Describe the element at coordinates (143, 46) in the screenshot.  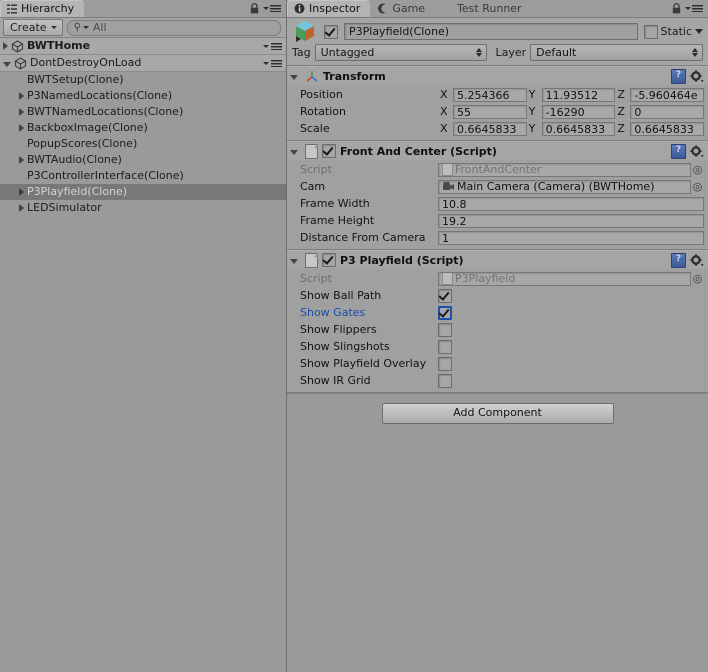
I see `hierarchy-item: BWTHome` at that location.